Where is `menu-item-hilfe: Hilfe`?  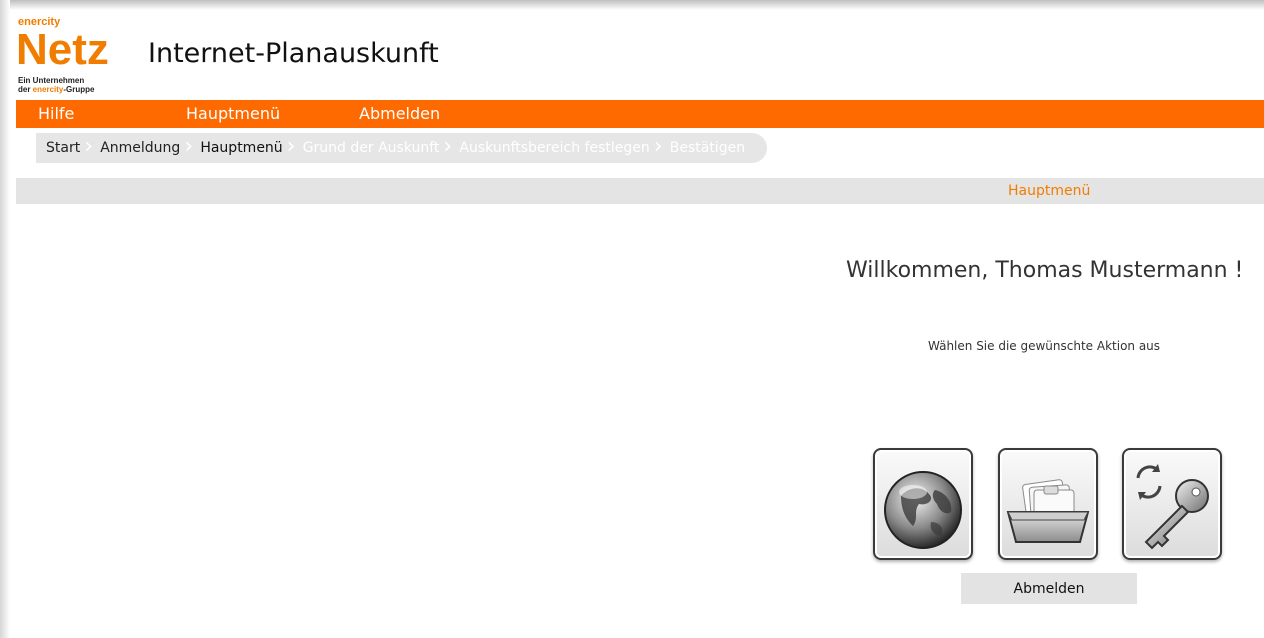
menu-item-hilfe: Hilfe is located at coordinates (56, 113).